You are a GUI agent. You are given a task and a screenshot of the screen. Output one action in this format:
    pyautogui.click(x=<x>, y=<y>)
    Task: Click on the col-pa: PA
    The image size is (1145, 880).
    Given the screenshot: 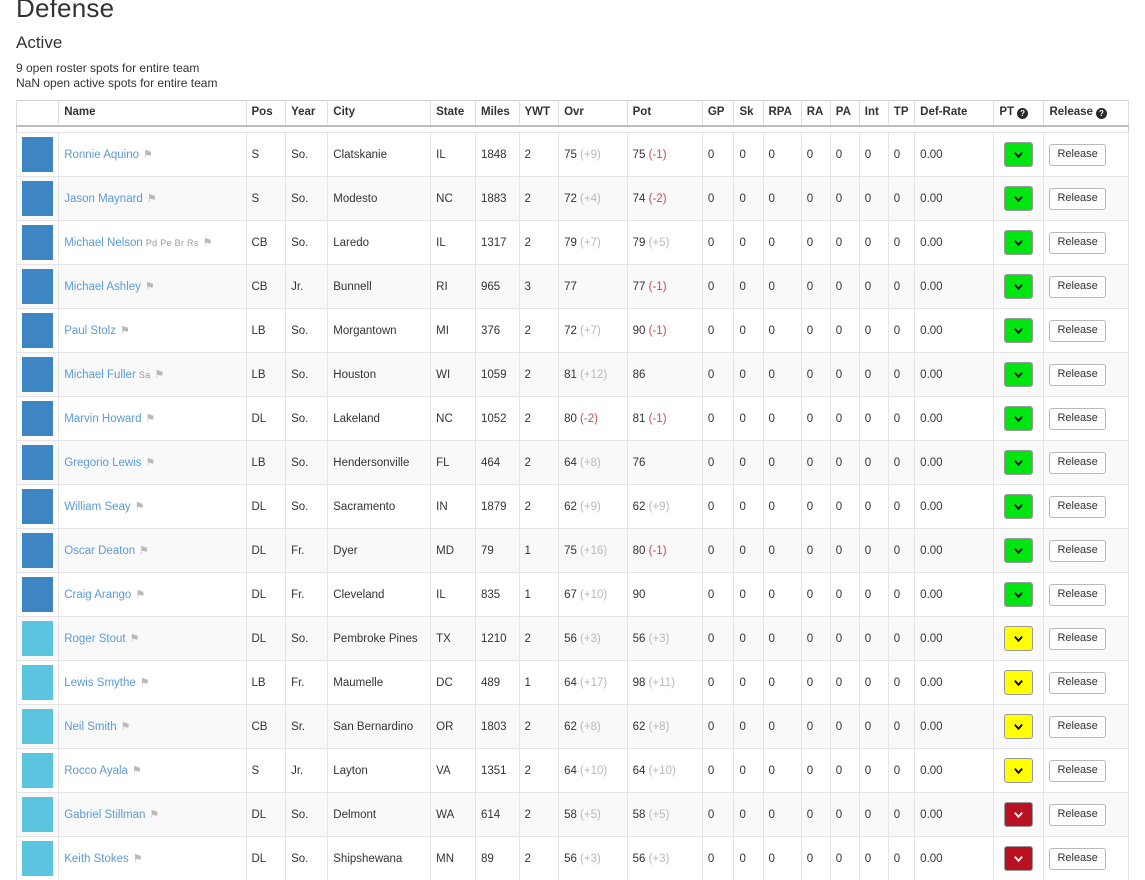 What is the action you would take?
    pyautogui.click(x=844, y=113)
    